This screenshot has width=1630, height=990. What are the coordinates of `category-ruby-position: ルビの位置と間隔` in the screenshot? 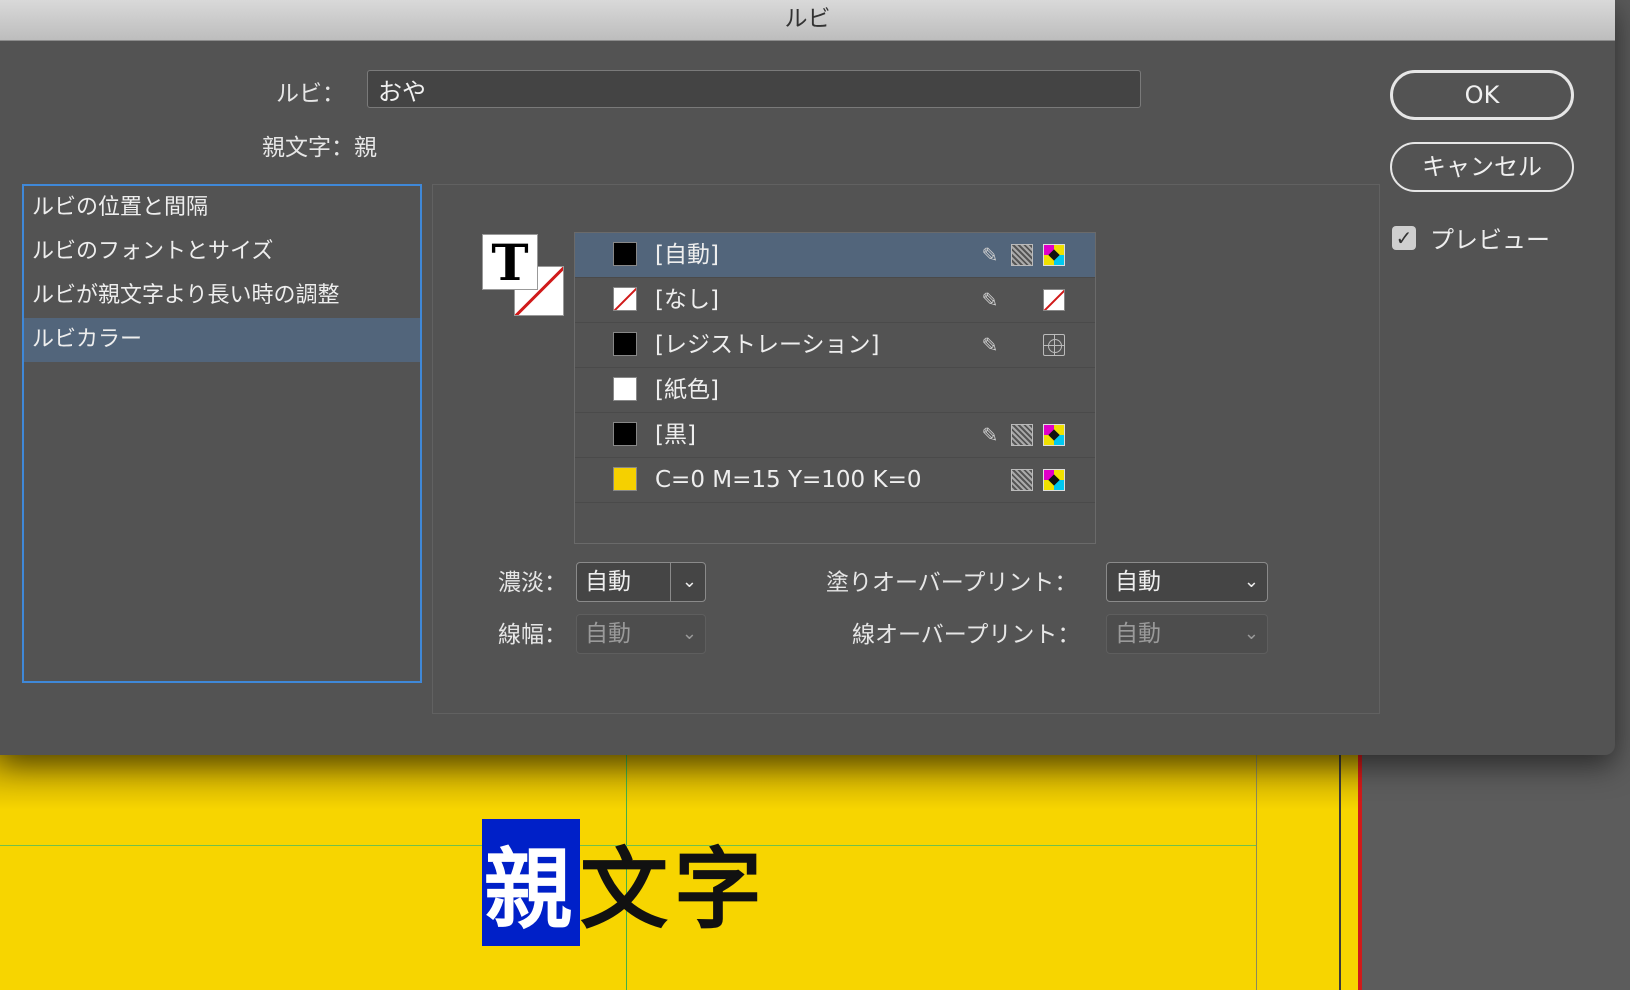 It's located at (222, 208).